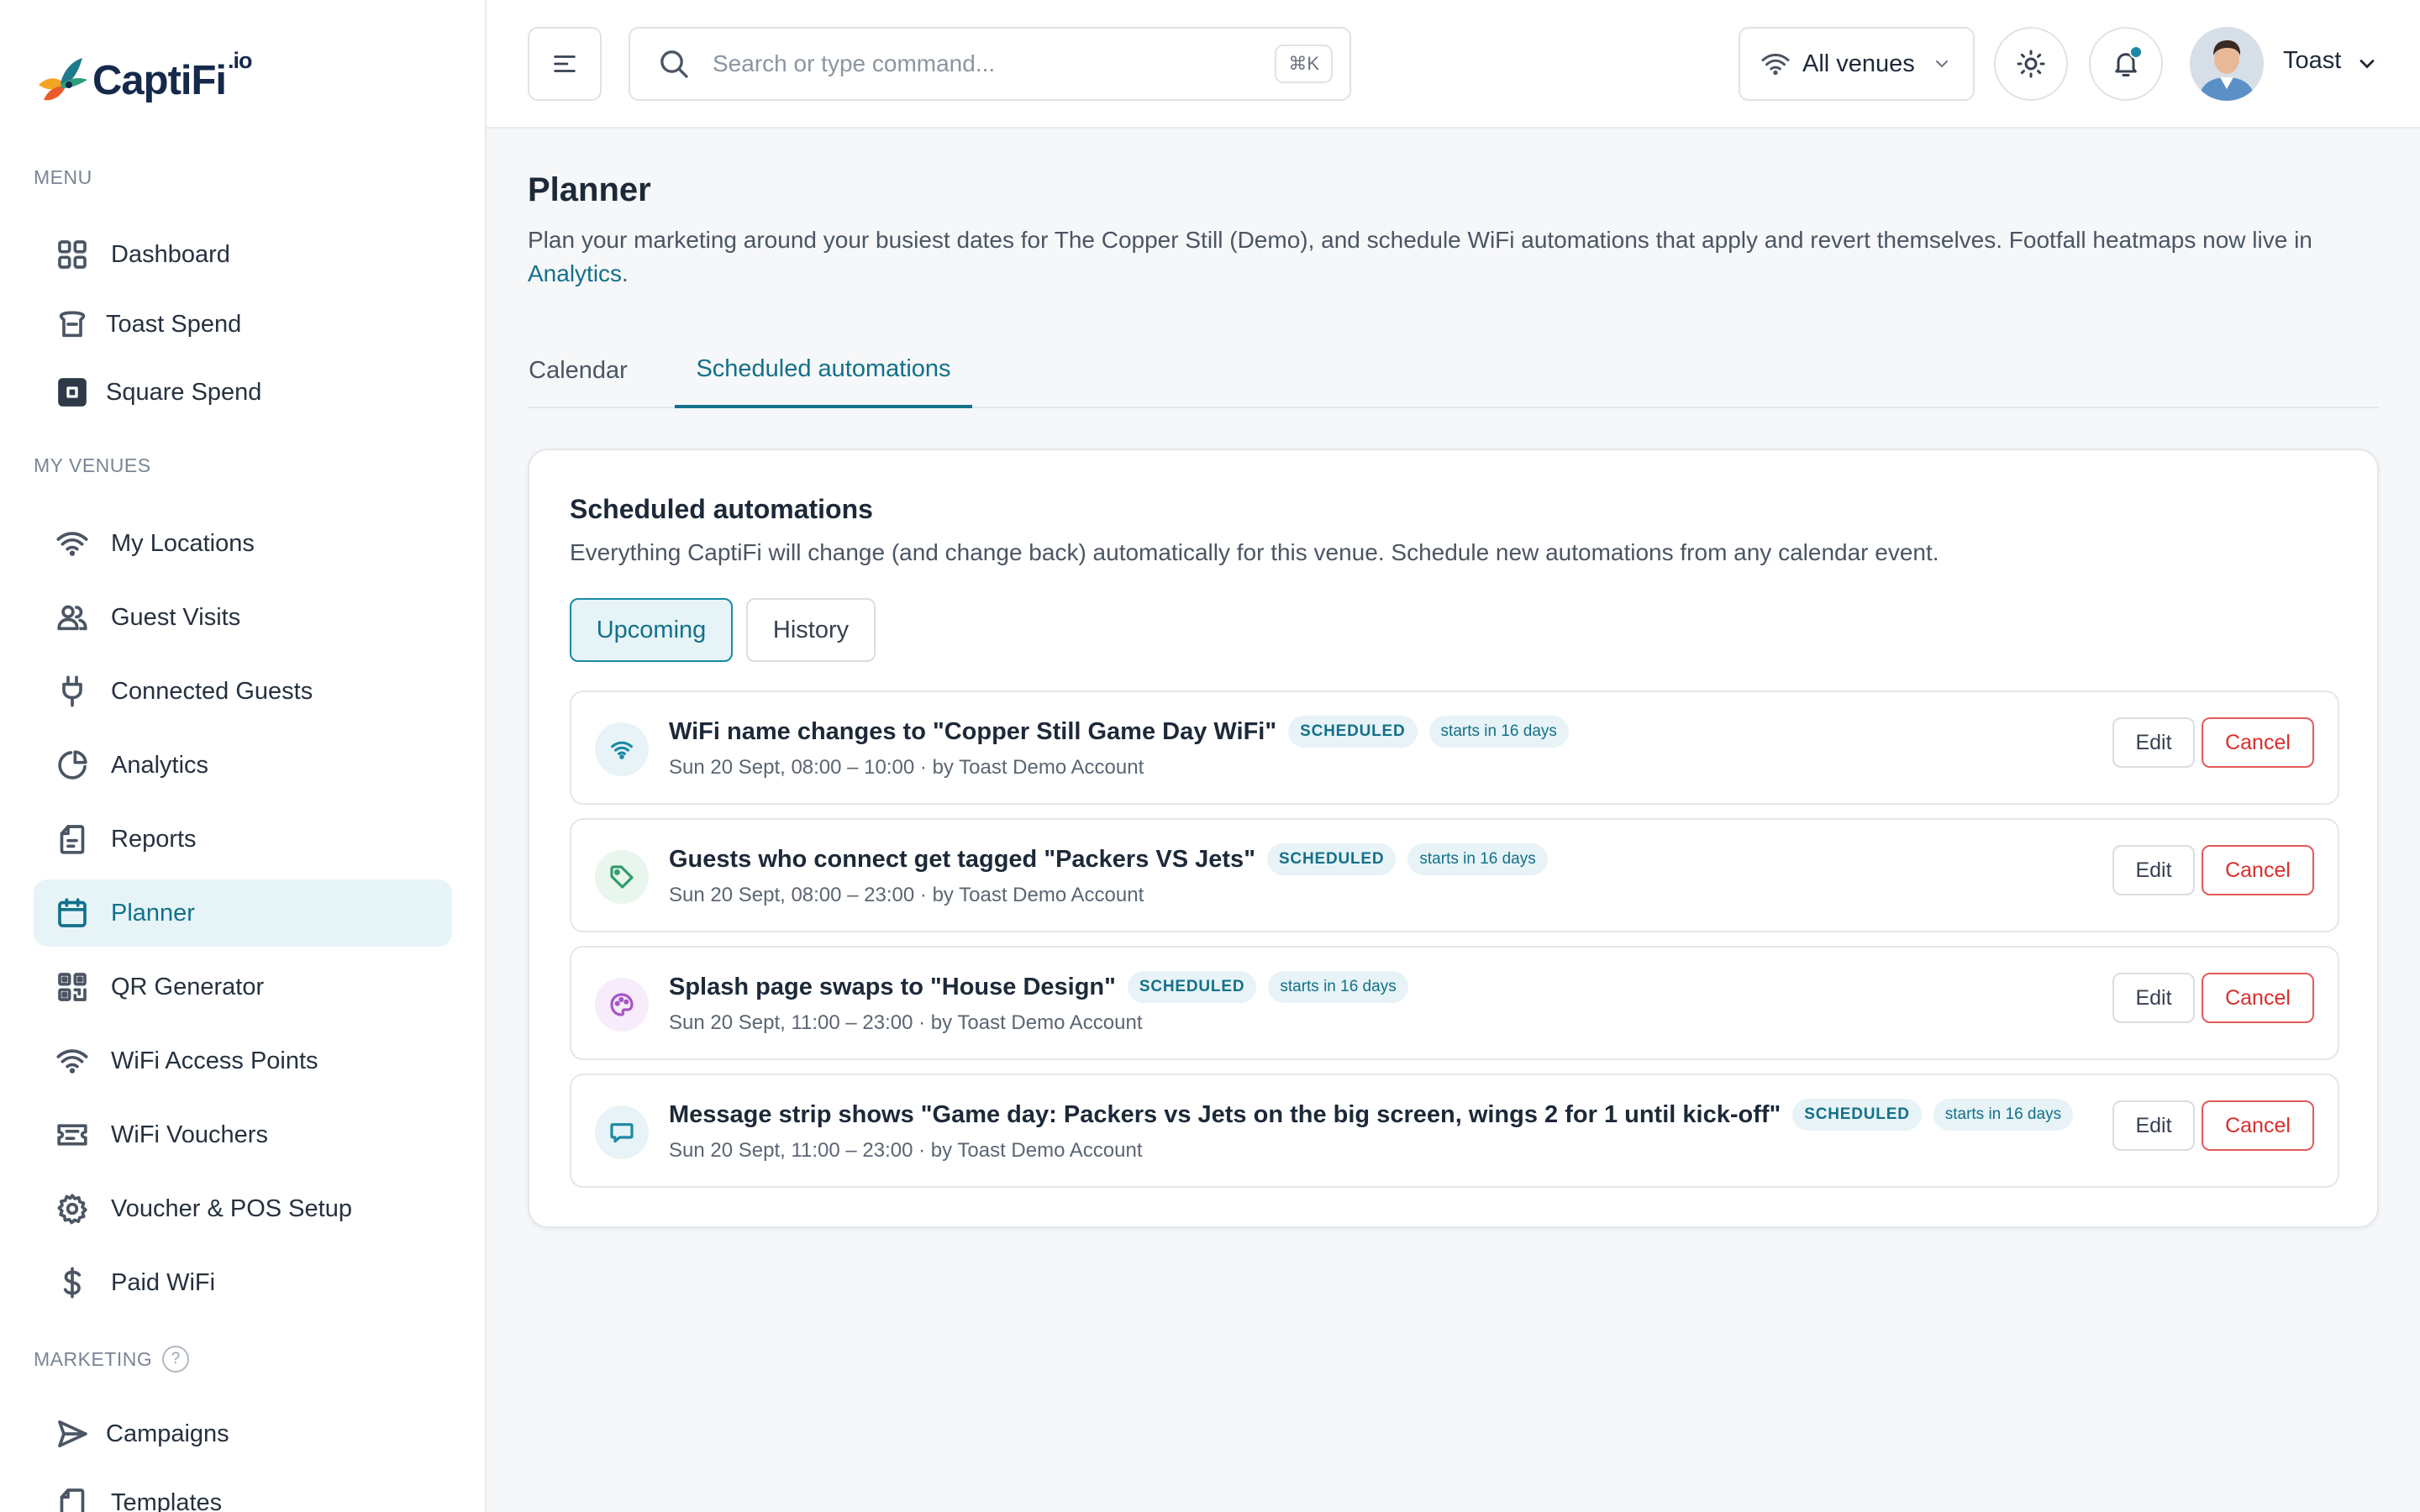  Describe the element at coordinates (2126, 64) in the screenshot. I see `notifications-button` at that location.